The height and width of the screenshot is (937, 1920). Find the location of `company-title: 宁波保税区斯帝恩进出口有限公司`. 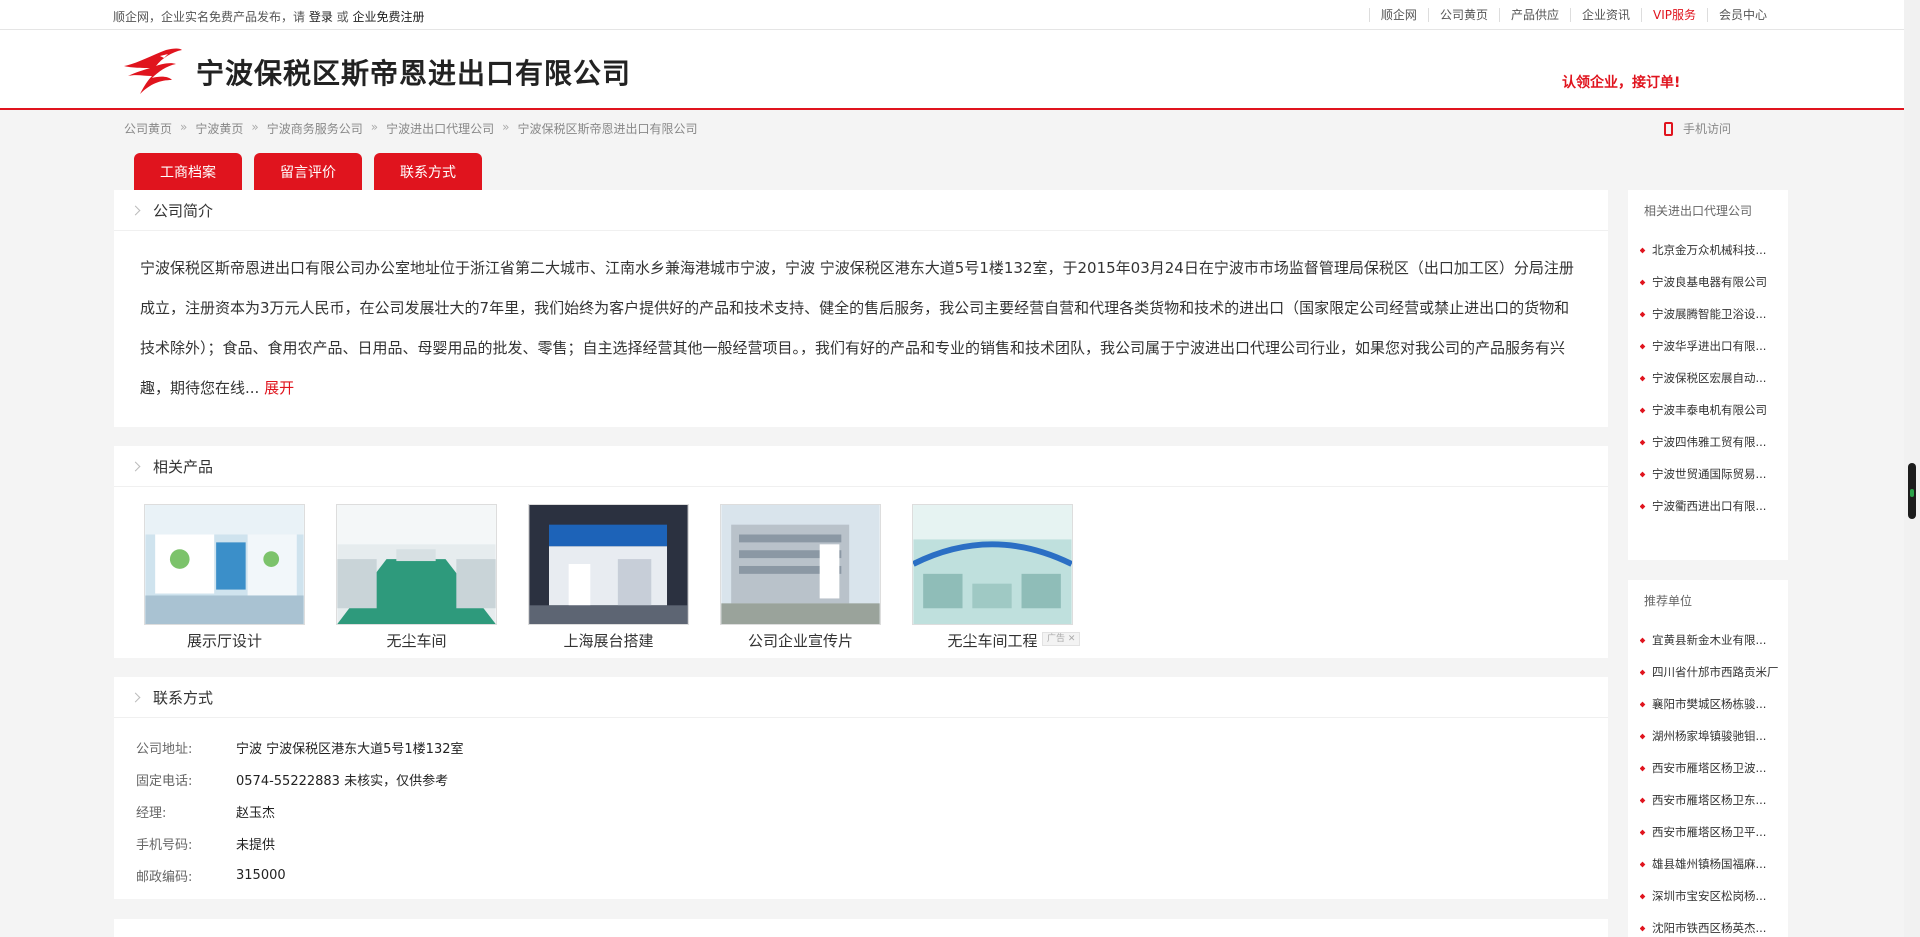

company-title: 宁波保税区斯帝恩进出口有限公司 is located at coordinates (414, 73).